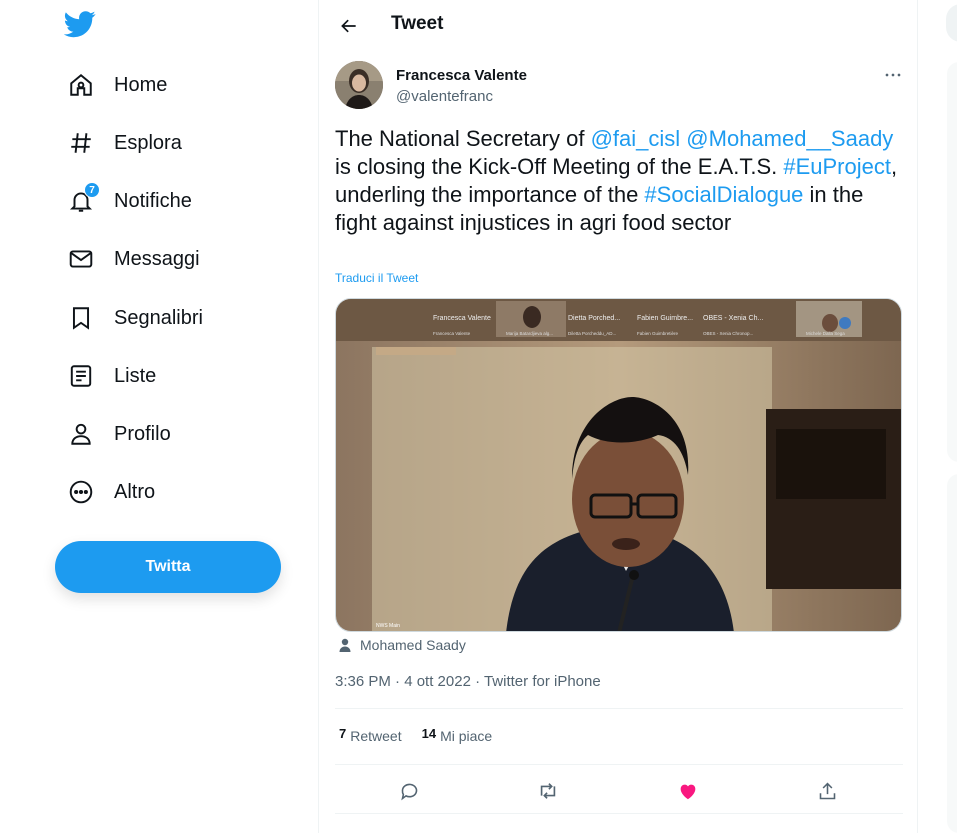 The image size is (957, 833). I want to click on page-title: Tweet, so click(417, 23).